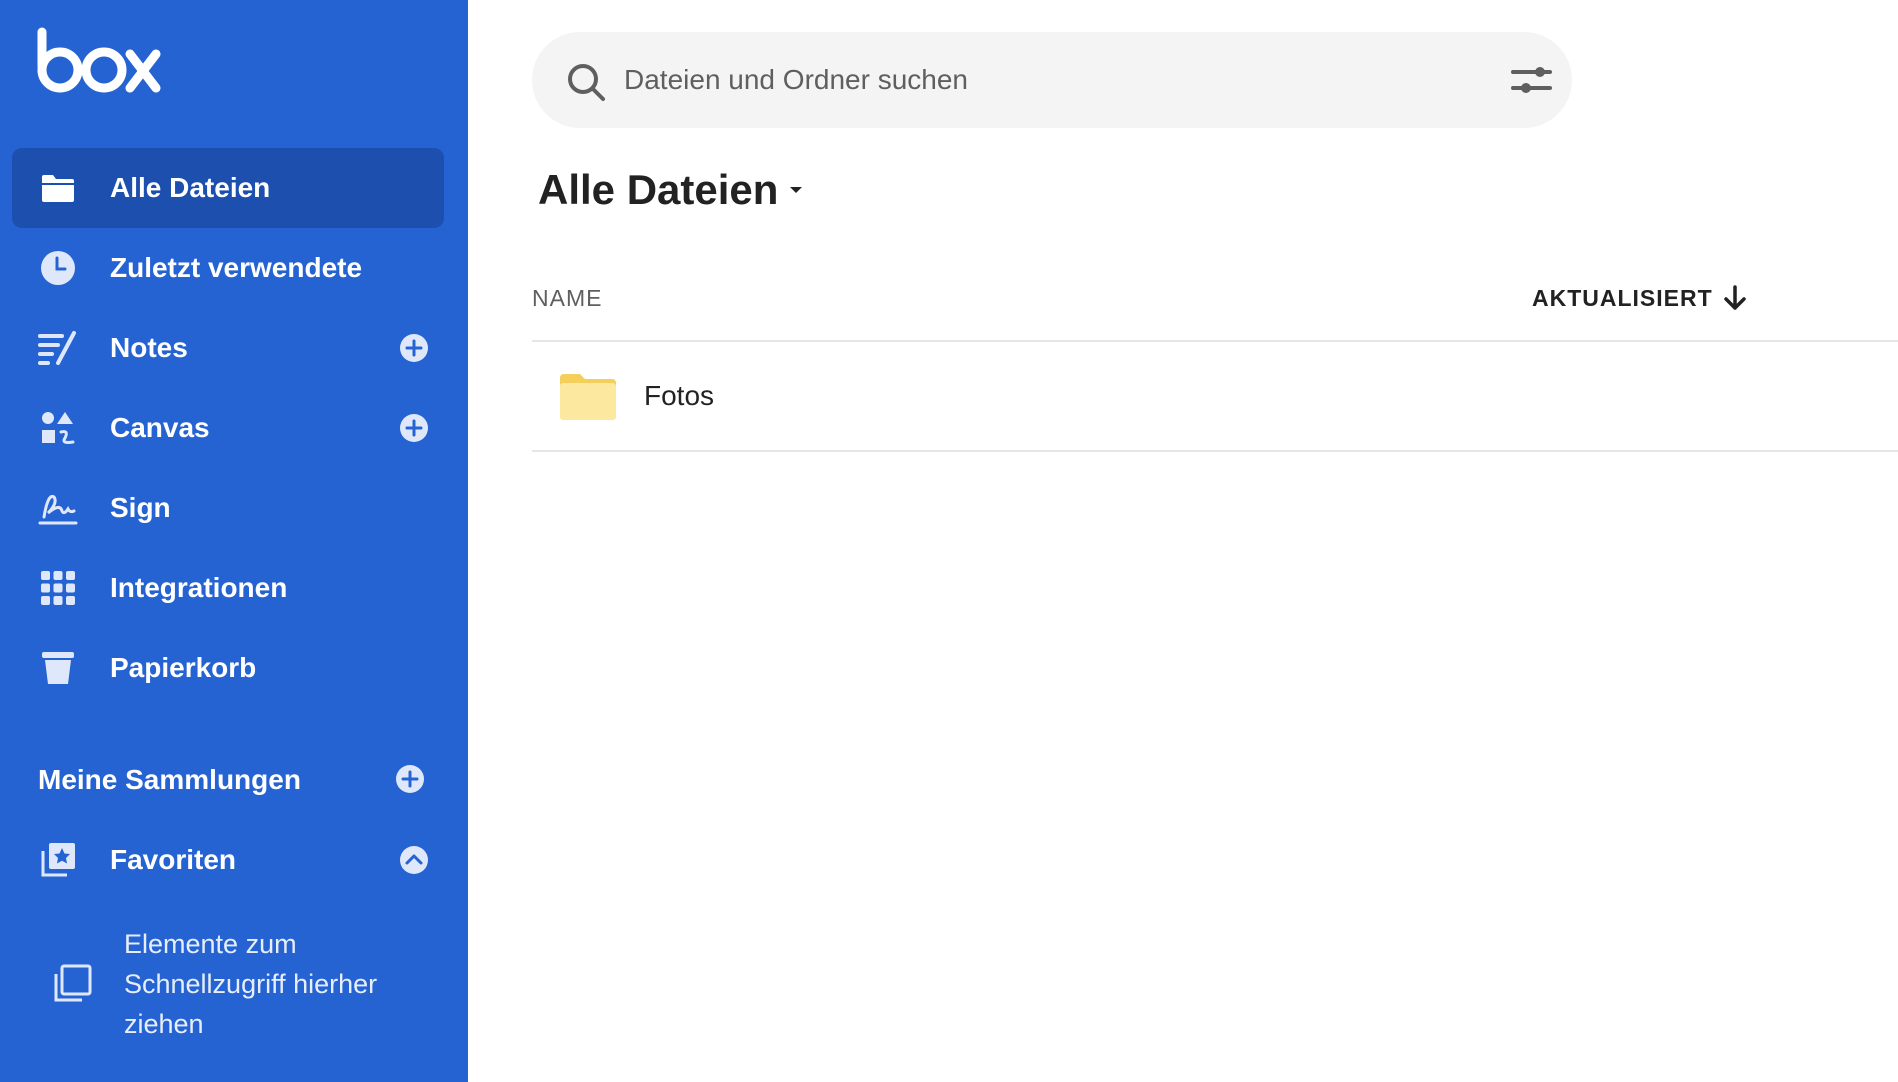  I want to click on sidebar-item-trash: Papierkorb, so click(228, 668).